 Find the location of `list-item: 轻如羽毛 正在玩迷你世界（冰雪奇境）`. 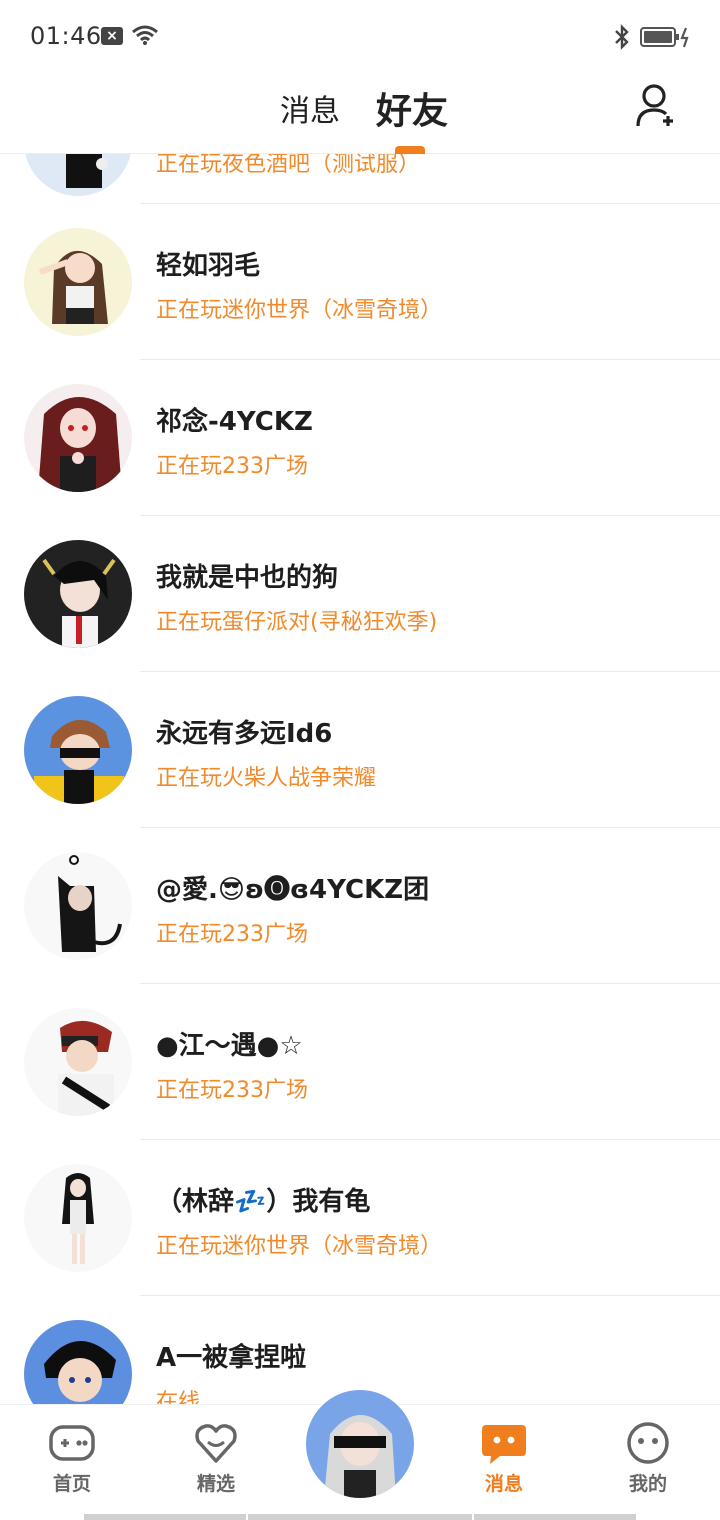

list-item: 轻如羽毛 正在玩迷你世界（冰雪奇境） is located at coordinates (360, 282).